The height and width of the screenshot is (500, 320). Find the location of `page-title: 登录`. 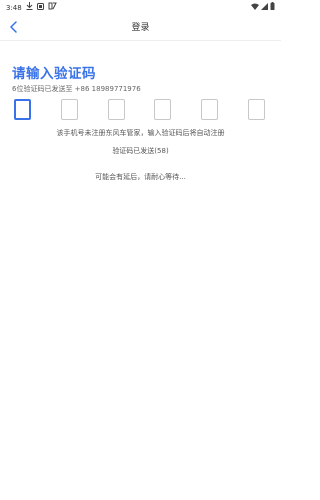

page-title: 登录 is located at coordinates (140, 28).